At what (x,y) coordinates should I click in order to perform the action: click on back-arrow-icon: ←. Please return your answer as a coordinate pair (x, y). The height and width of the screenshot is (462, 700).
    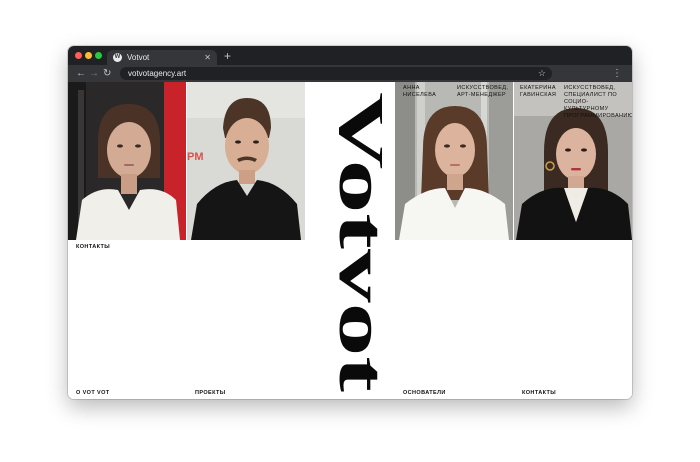
    Looking at the image, I should click on (81, 73).